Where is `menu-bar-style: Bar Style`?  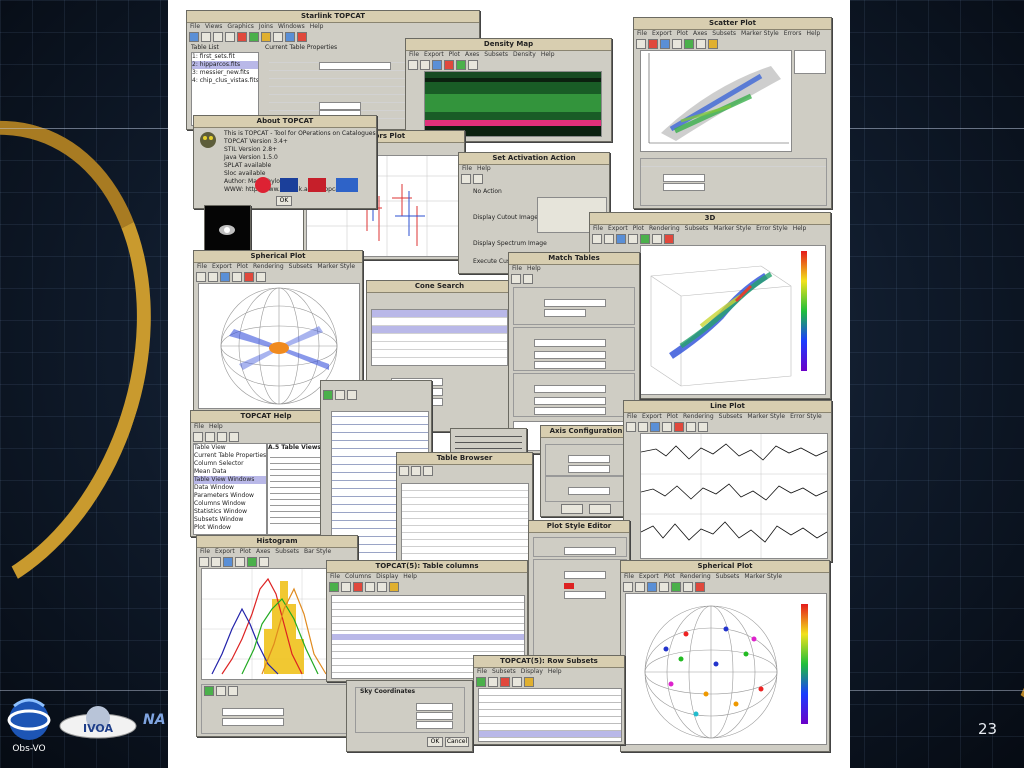
menu-bar-style: Bar Style is located at coordinates (317, 551).